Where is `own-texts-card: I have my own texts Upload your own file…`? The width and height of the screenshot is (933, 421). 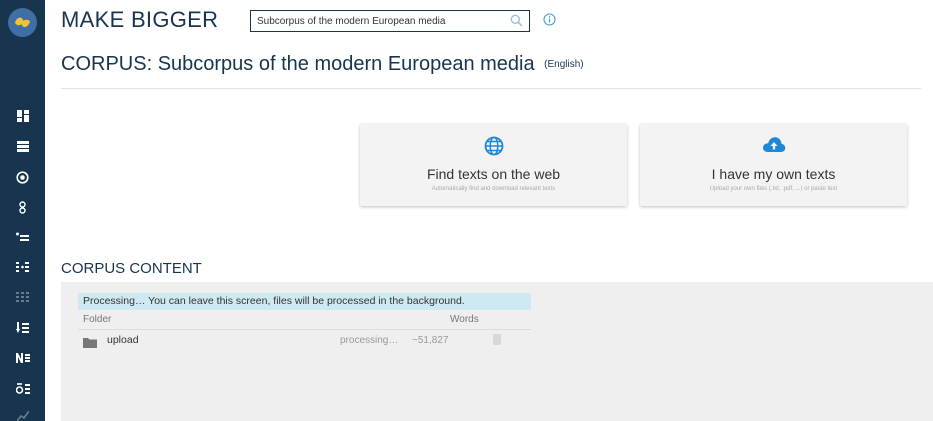 own-texts-card: I have my own texts Upload your own file… is located at coordinates (773, 165).